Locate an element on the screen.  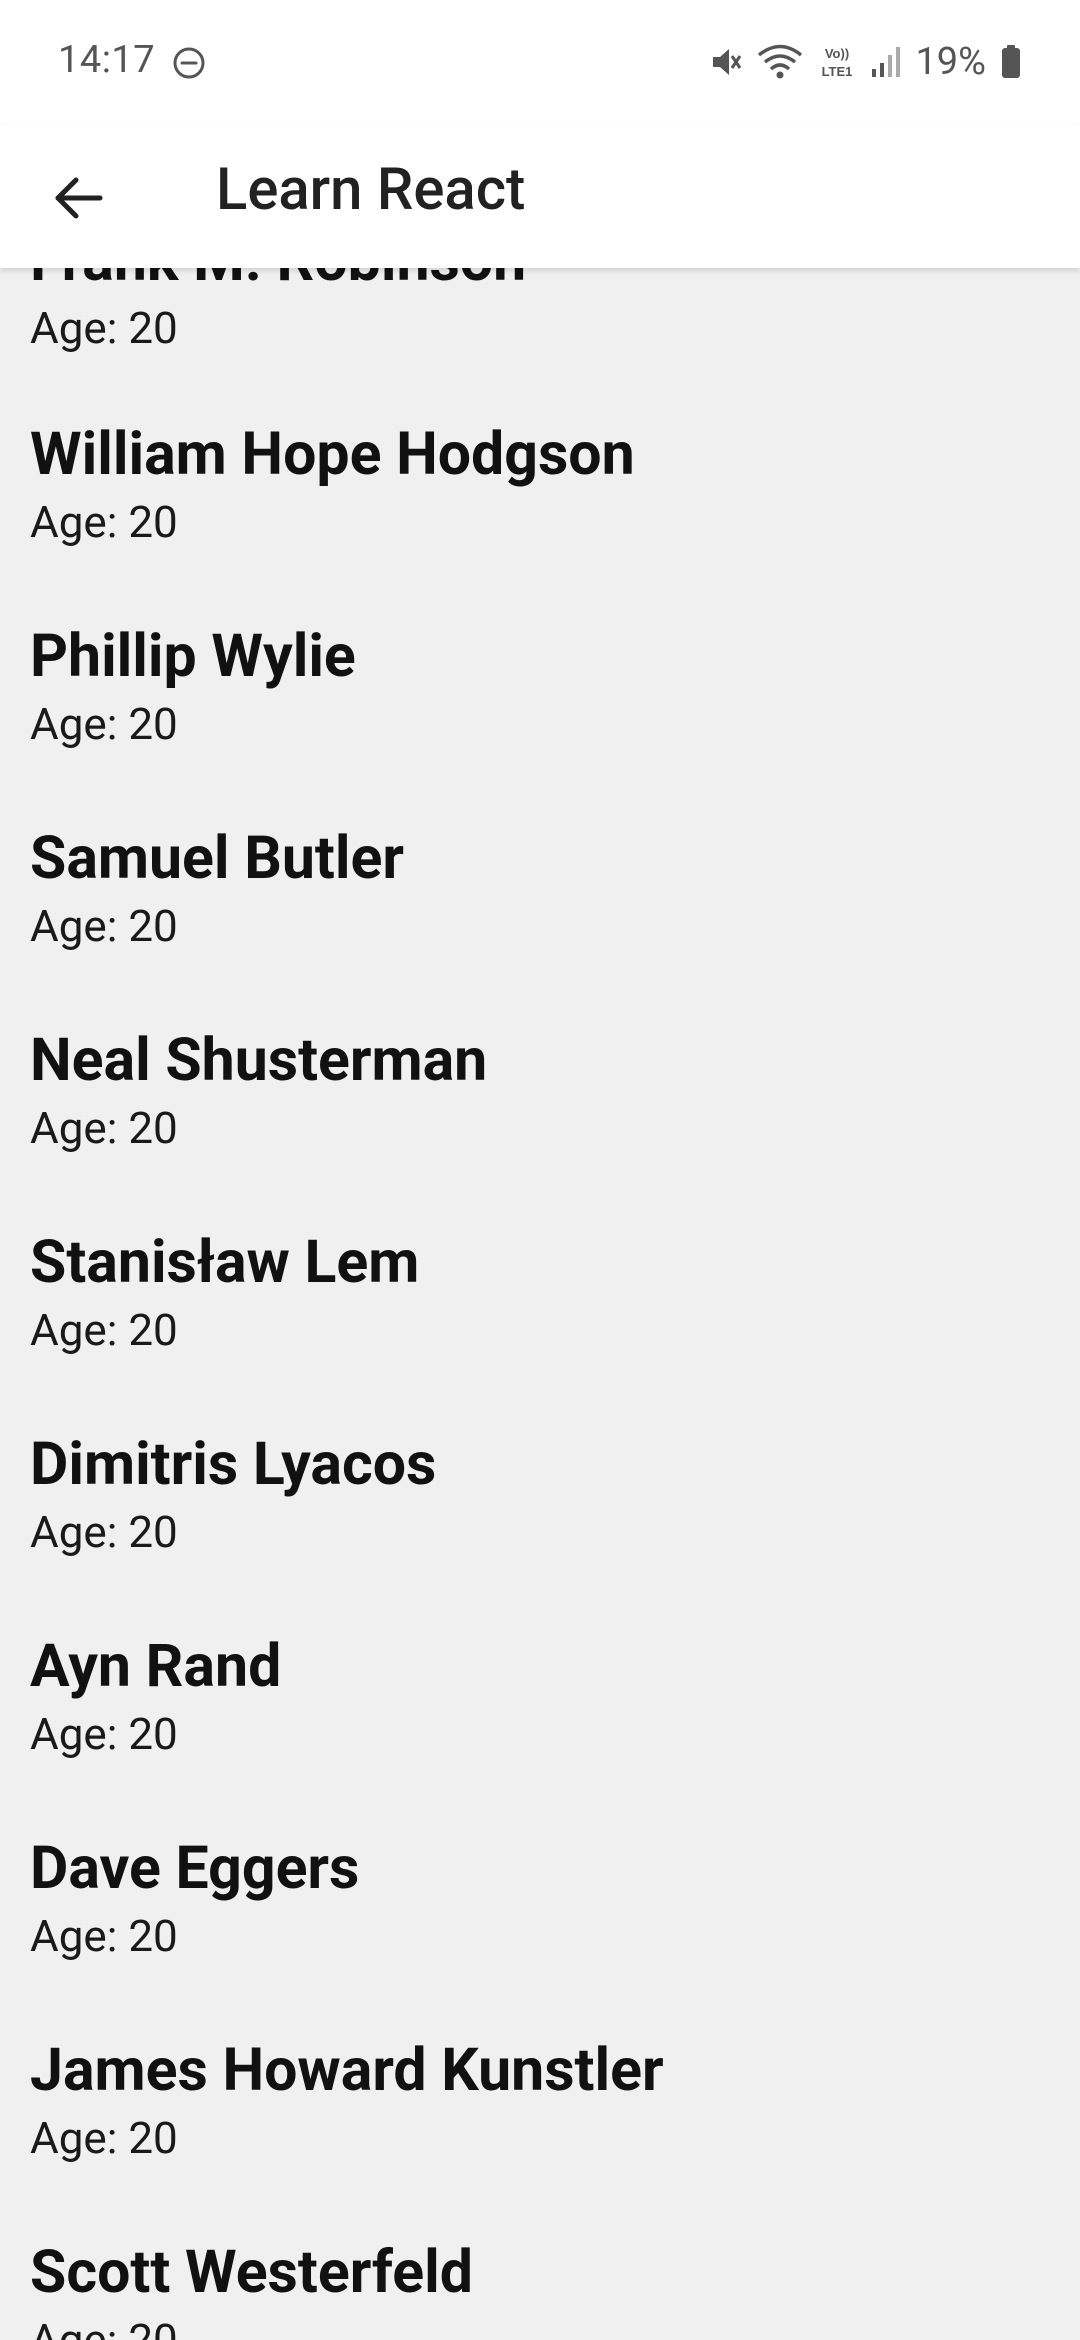
status-icons: Vo)) LTE1 19% is located at coordinates (865, 62).